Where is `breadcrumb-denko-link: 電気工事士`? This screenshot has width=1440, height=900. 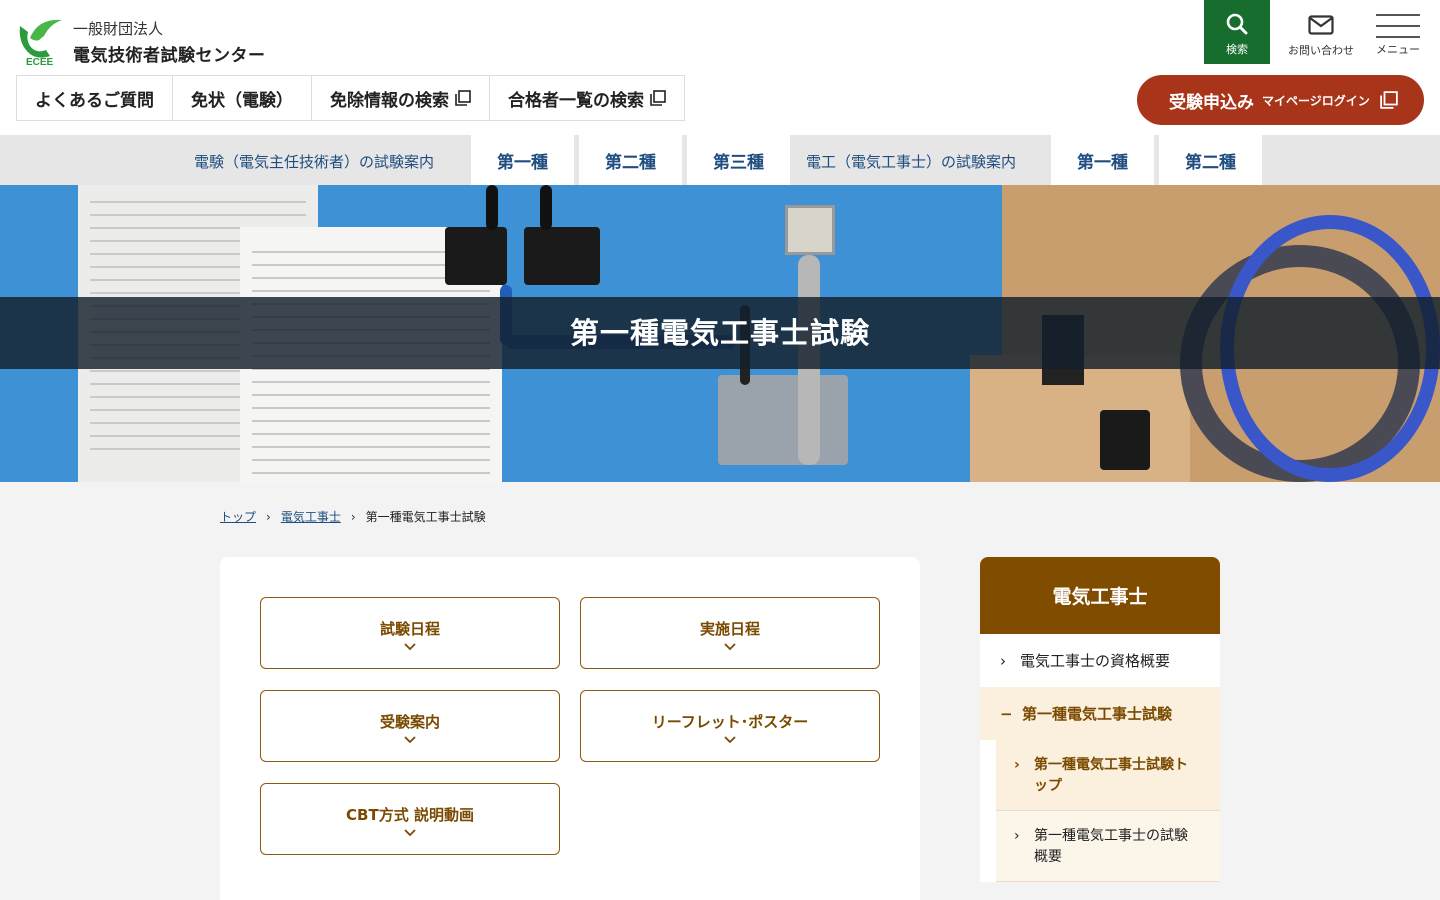
breadcrumb-denko-link: 電気工事士 is located at coordinates (311, 516).